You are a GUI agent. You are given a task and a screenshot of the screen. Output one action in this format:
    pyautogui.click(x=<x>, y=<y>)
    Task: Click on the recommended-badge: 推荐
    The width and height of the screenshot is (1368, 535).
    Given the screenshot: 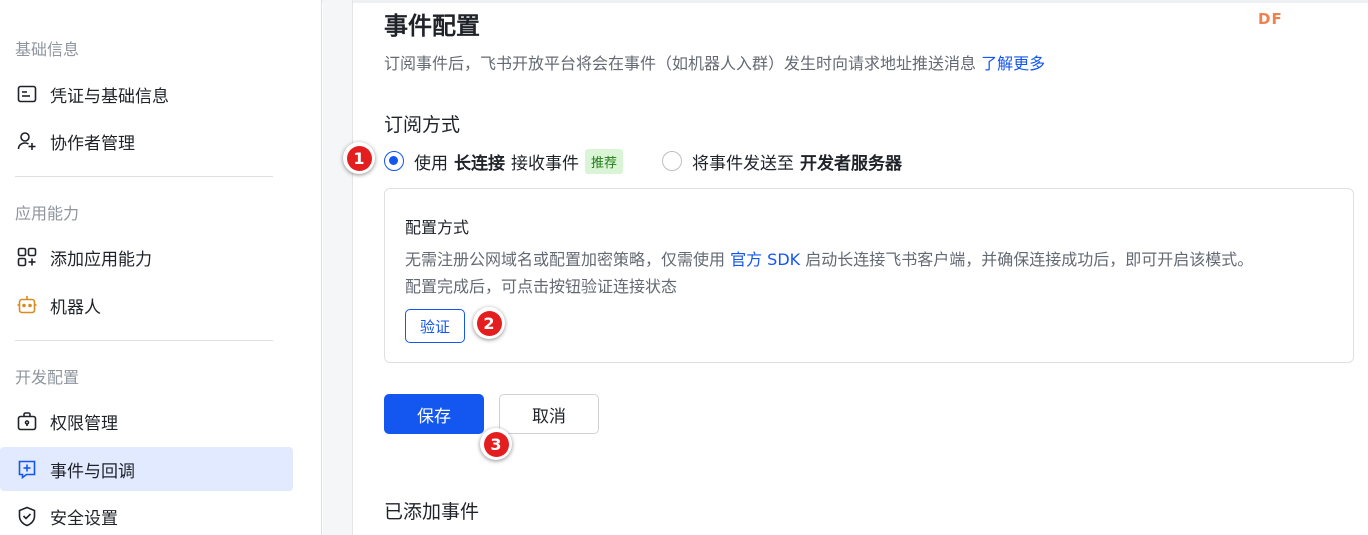 What is the action you would take?
    pyautogui.click(x=604, y=161)
    